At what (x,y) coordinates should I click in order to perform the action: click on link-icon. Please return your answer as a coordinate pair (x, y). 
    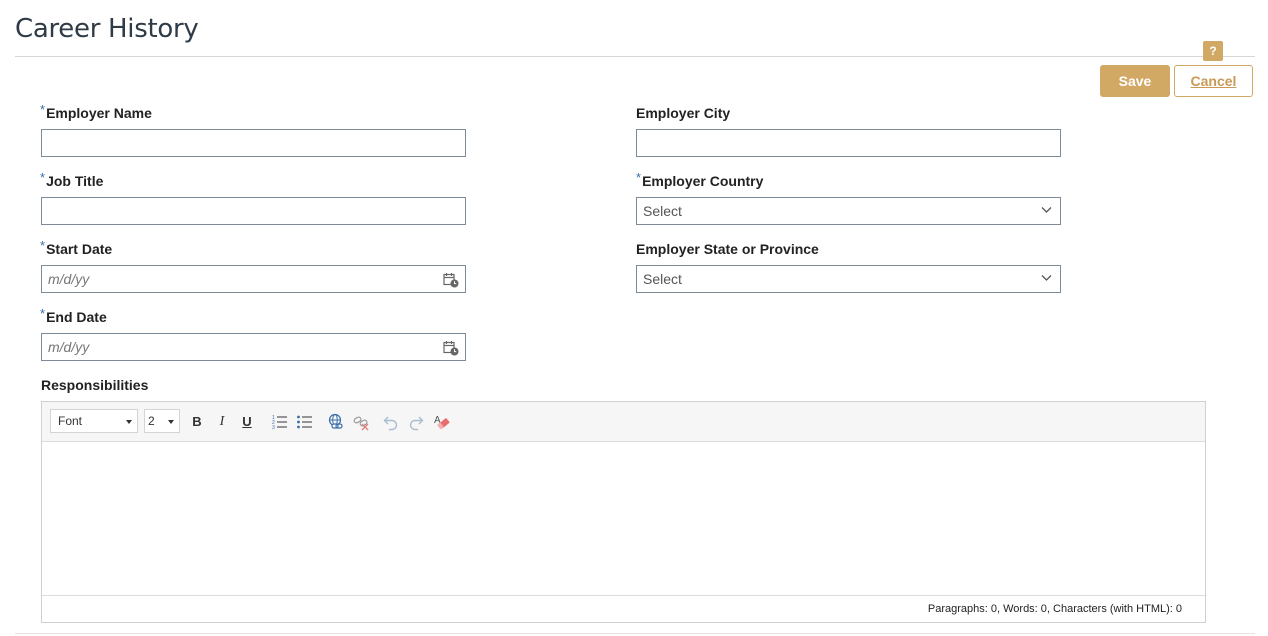
    Looking at the image, I should click on (336, 422).